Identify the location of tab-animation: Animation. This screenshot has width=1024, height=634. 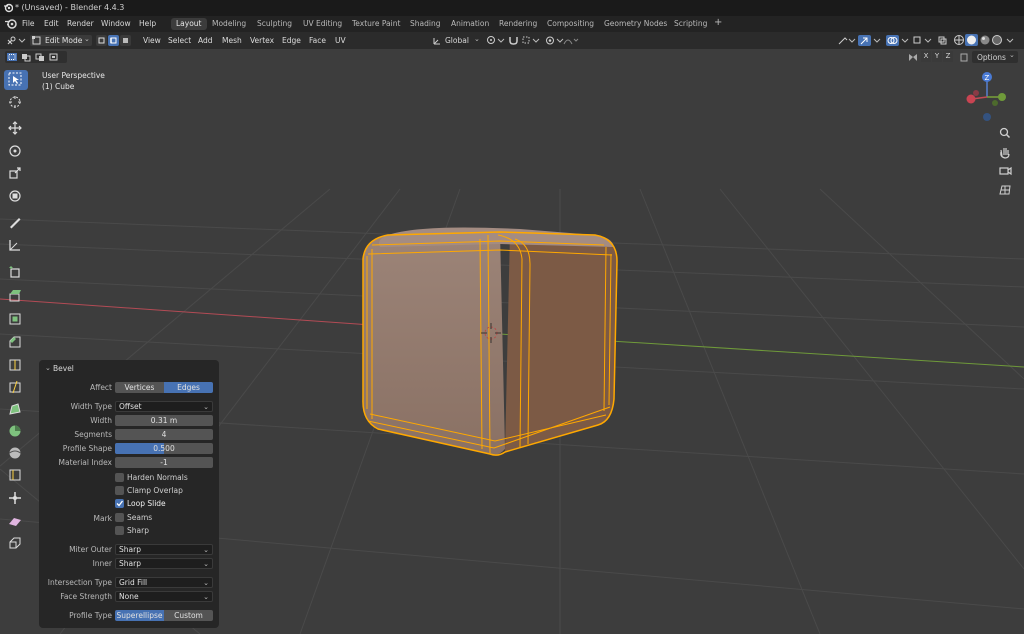
(470, 24).